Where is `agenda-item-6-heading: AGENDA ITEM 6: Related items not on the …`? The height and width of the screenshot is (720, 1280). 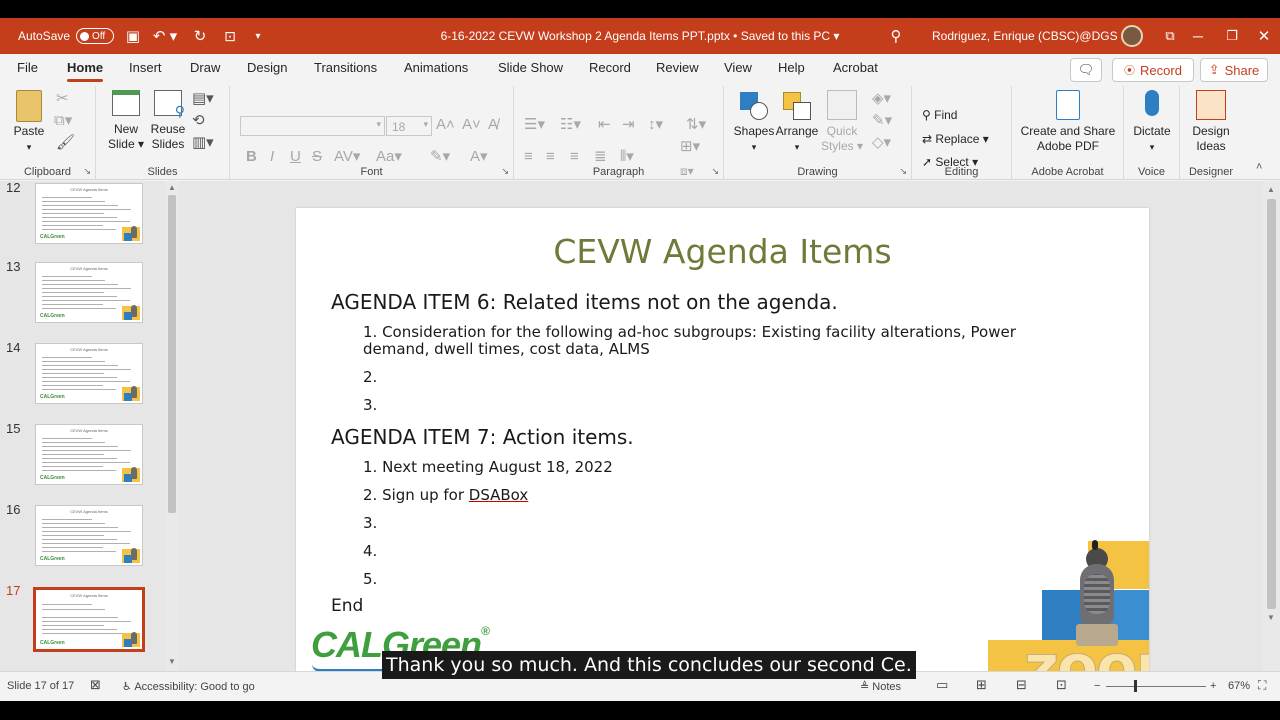
agenda-item-6-heading: AGENDA ITEM 6: Related items not on the … is located at coordinates (584, 302).